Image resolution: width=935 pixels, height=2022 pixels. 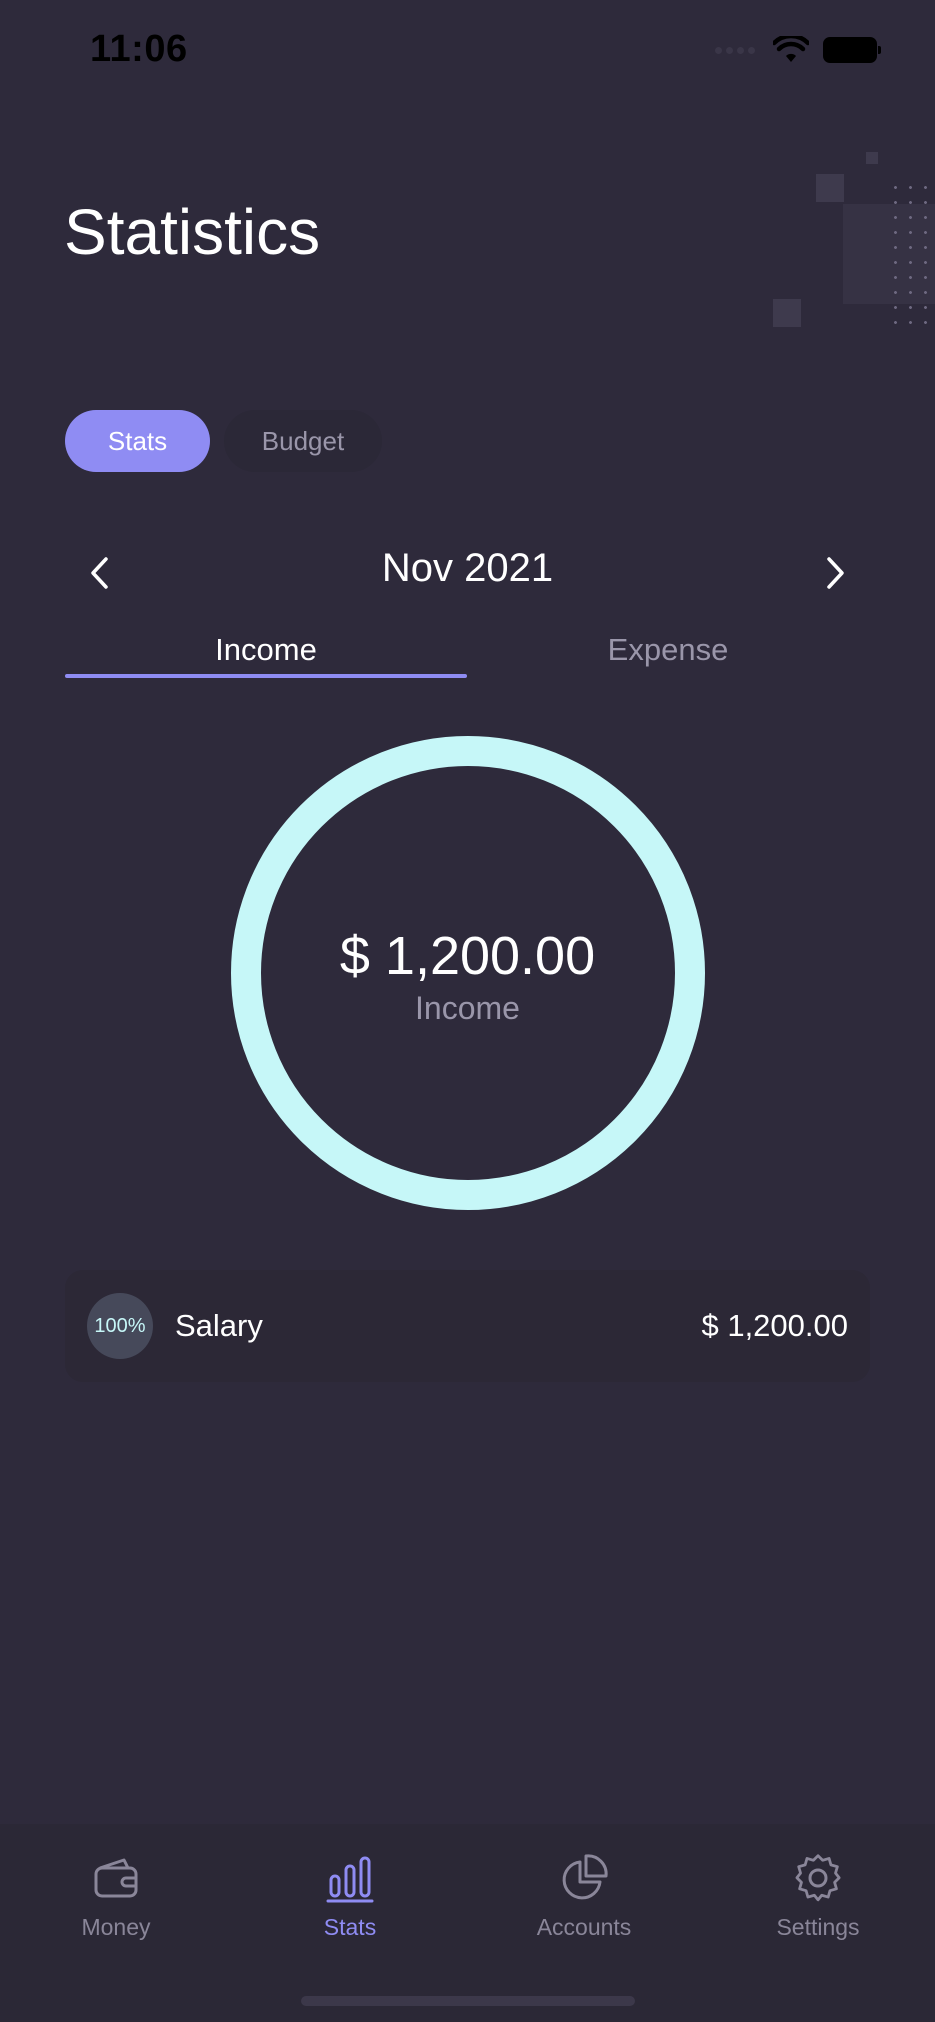 I want to click on segment-budget: Budget, so click(x=303, y=441).